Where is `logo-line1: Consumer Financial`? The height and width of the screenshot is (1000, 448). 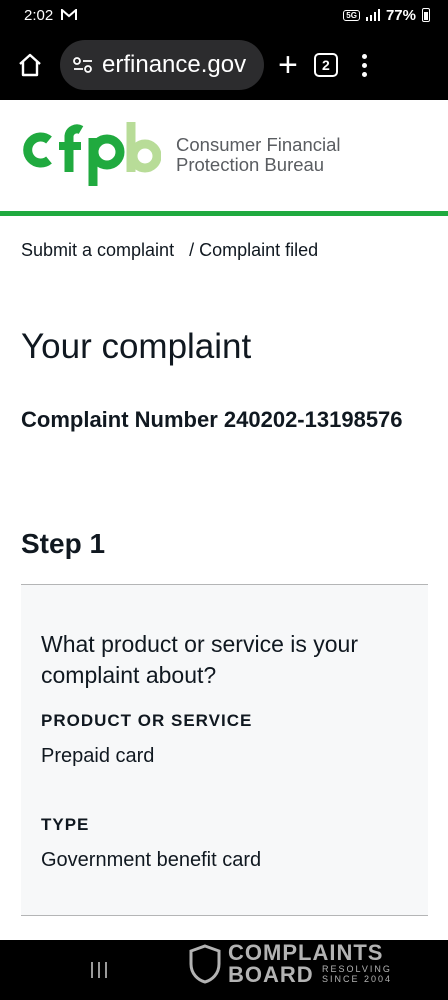 logo-line1: Consumer Financial is located at coordinates (258, 144).